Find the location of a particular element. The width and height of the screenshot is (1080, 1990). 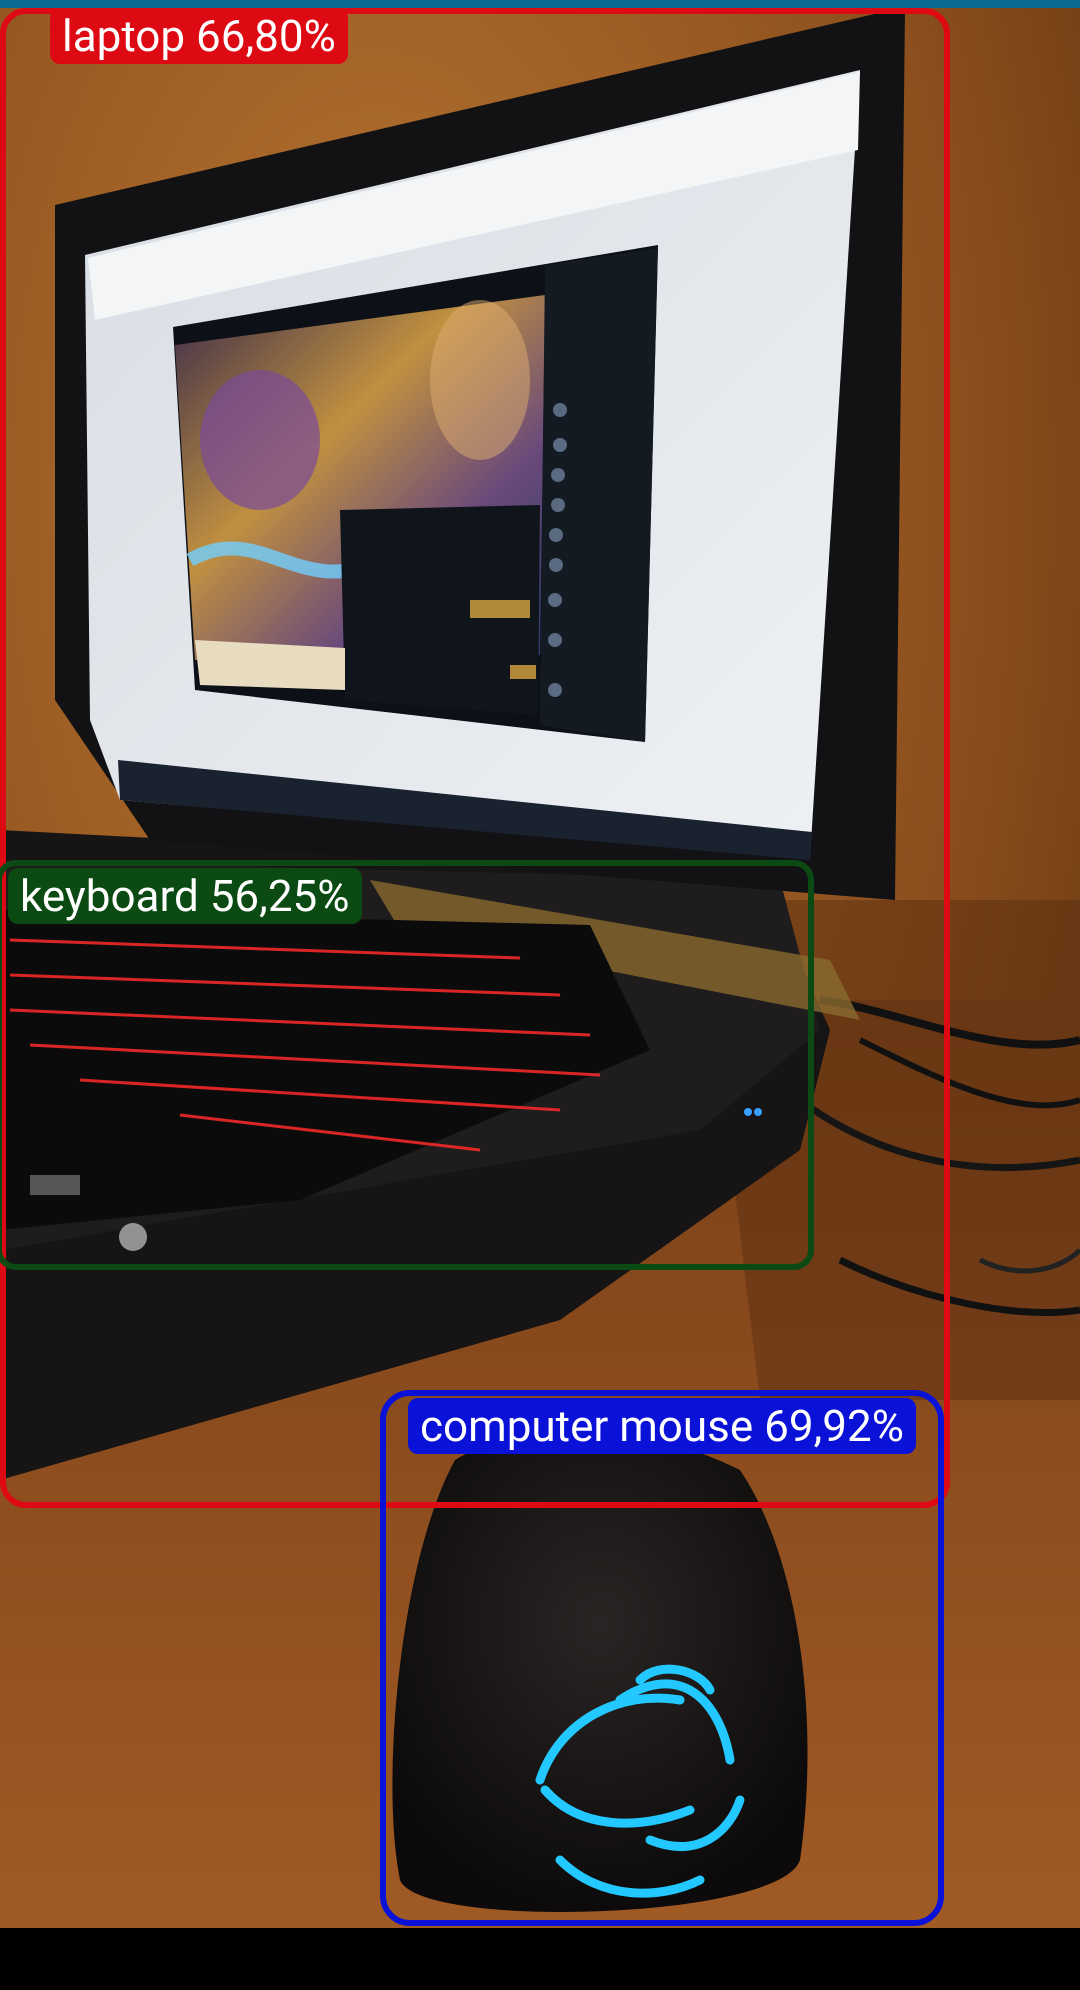

computer-mouse-detection-label: computer mouse 69,92% is located at coordinates (662, 1426).